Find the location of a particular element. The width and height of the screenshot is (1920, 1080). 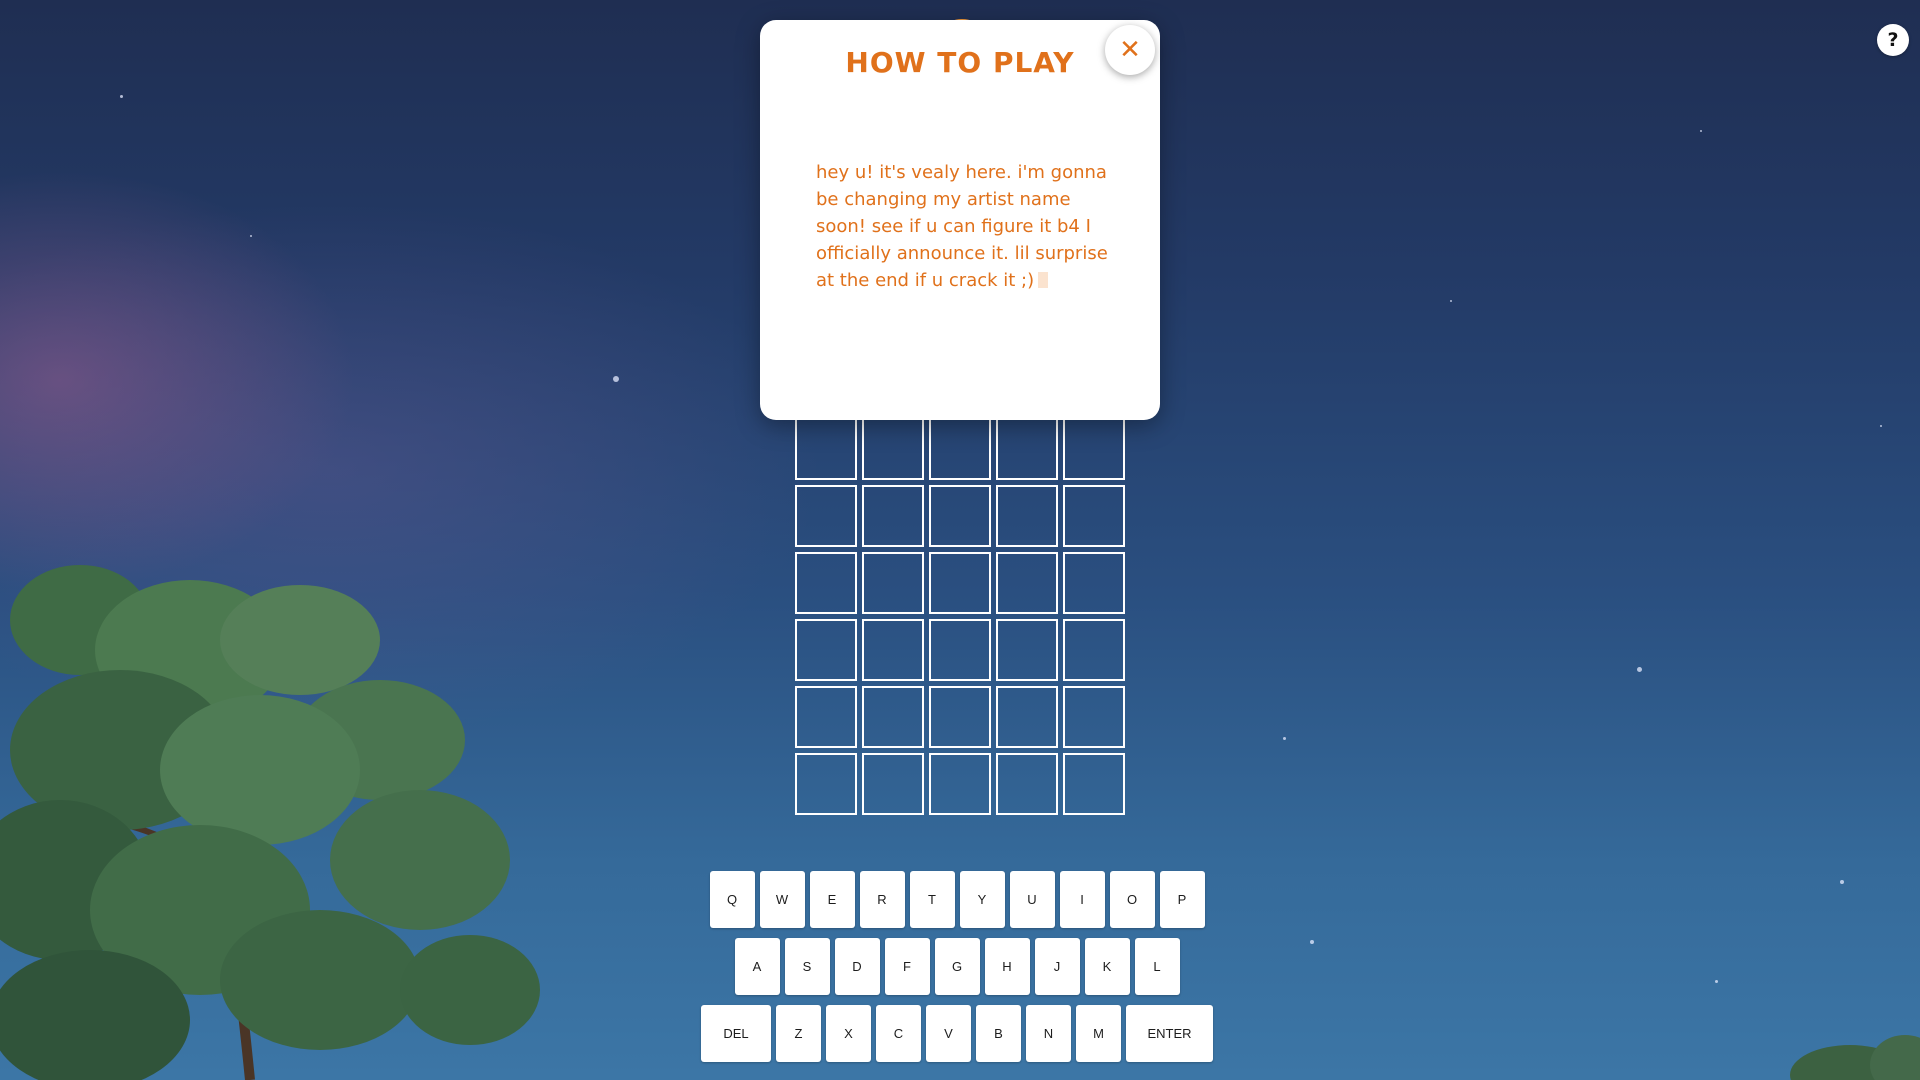

key-a: A is located at coordinates (757, 966).